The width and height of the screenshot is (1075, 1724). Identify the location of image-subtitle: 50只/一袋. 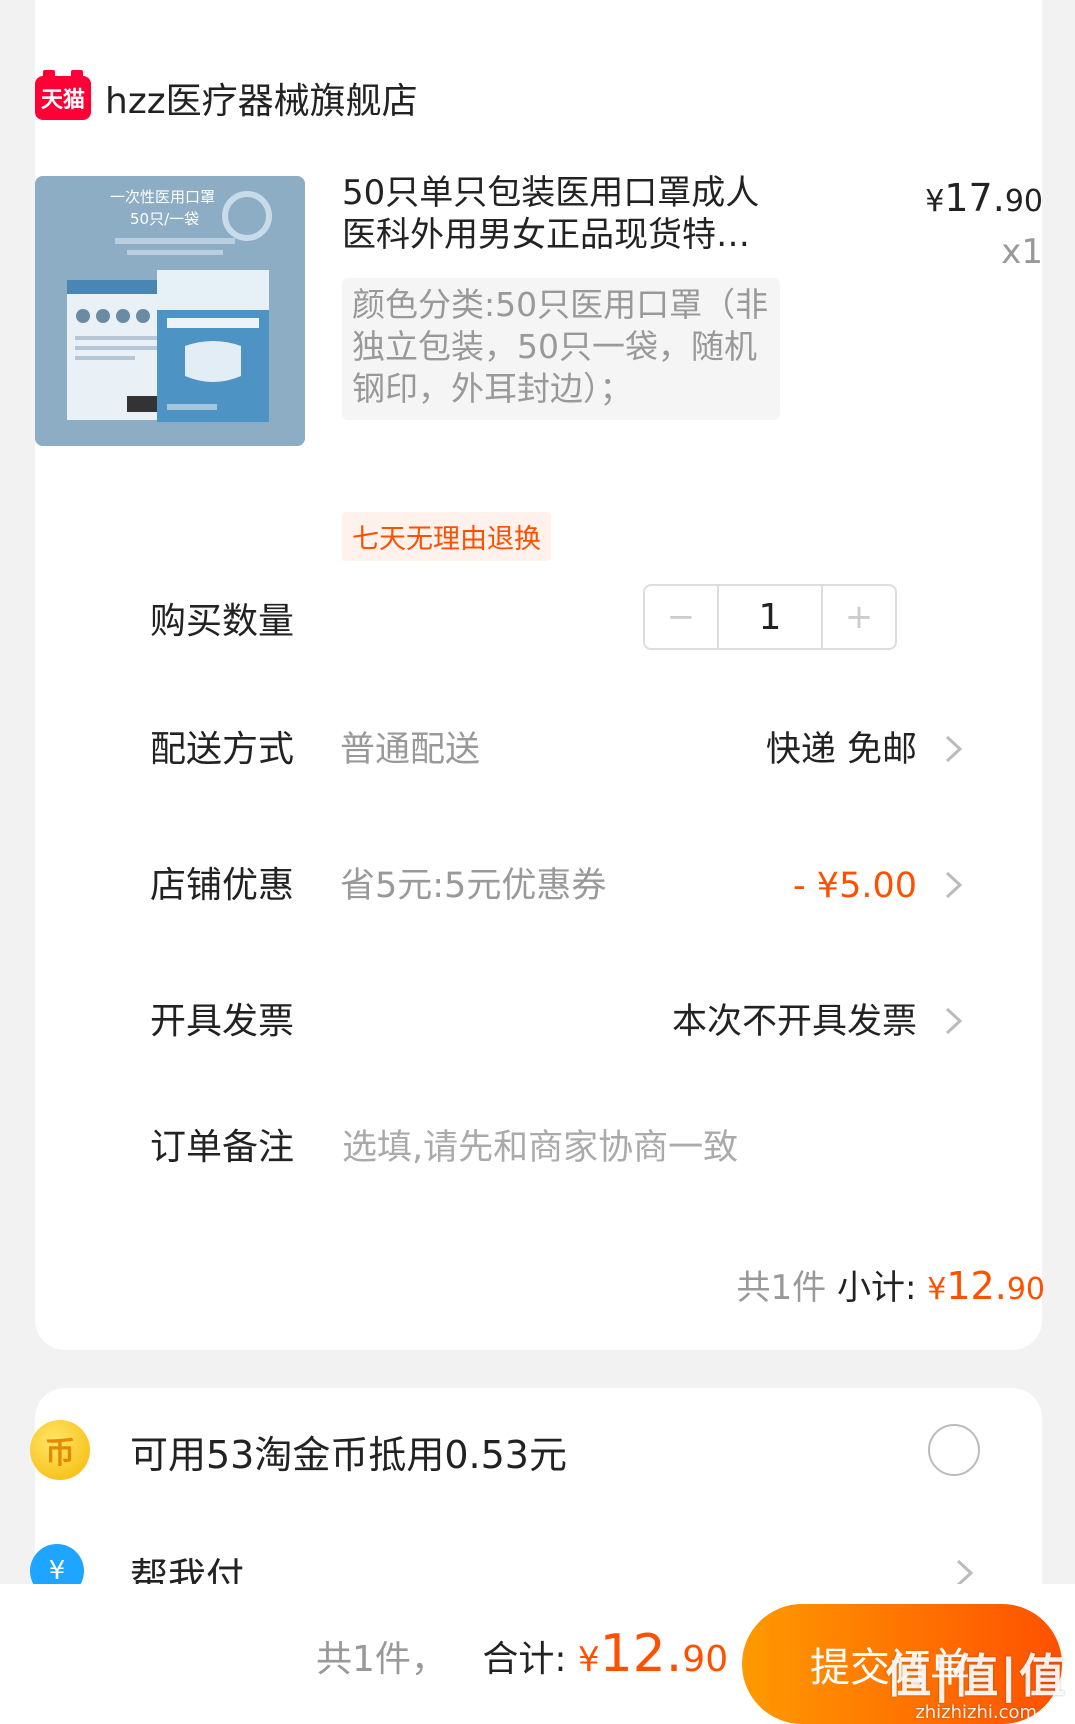
(164, 219).